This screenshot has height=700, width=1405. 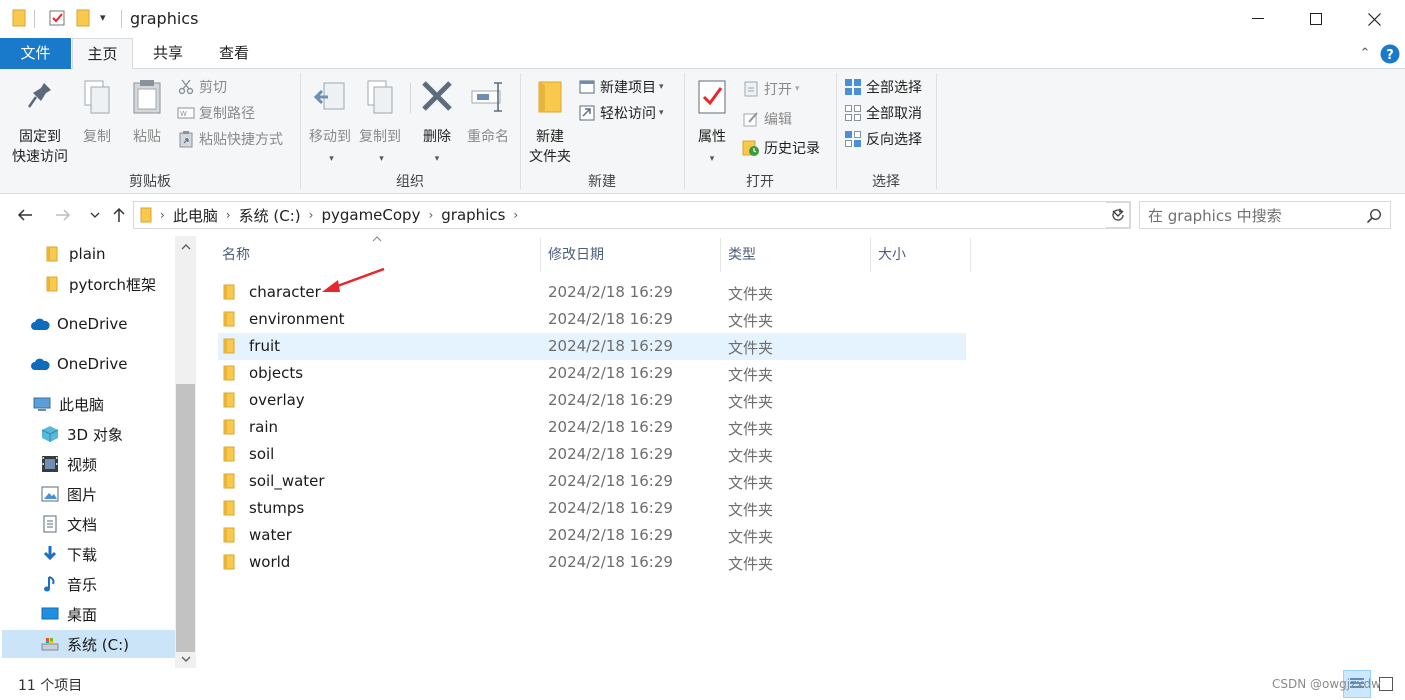 What do you see at coordinates (168, 53) in the screenshot?
I see `tab-share: 共享` at bounding box center [168, 53].